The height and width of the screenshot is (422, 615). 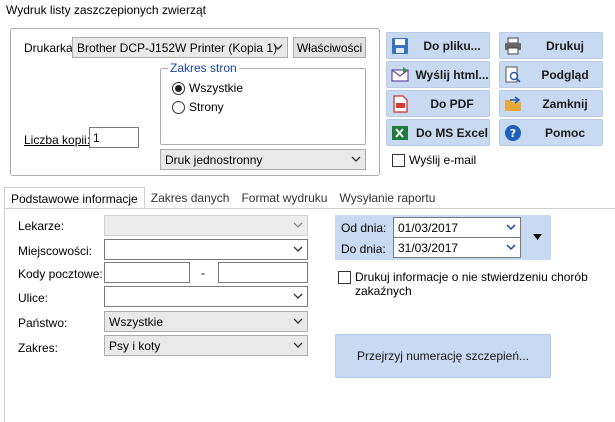 What do you see at coordinates (363, 249) in the screenshot?
I see `date-to-label: Do dnia:` at bounding box center [363, 249].